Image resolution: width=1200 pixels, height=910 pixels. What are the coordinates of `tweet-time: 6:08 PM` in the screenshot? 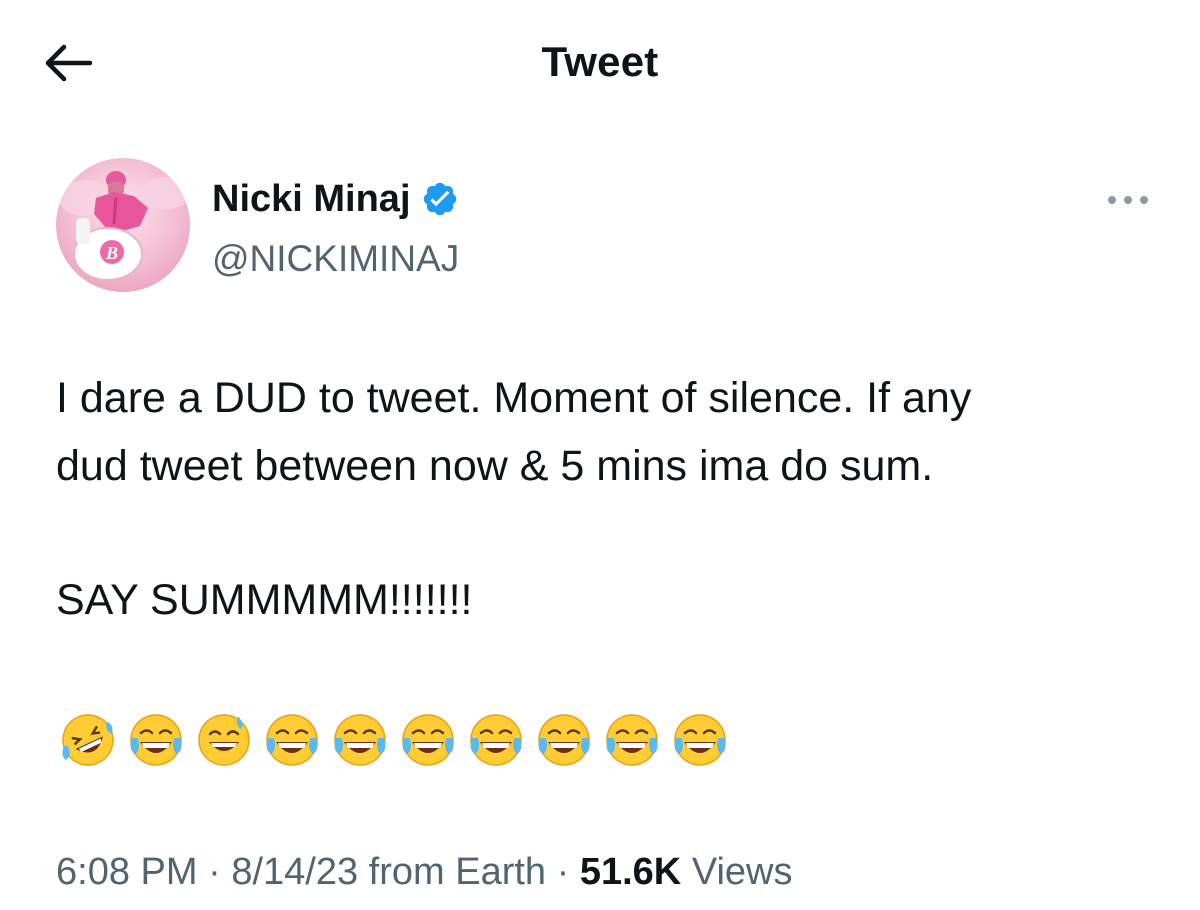 It's located at (127, 872).